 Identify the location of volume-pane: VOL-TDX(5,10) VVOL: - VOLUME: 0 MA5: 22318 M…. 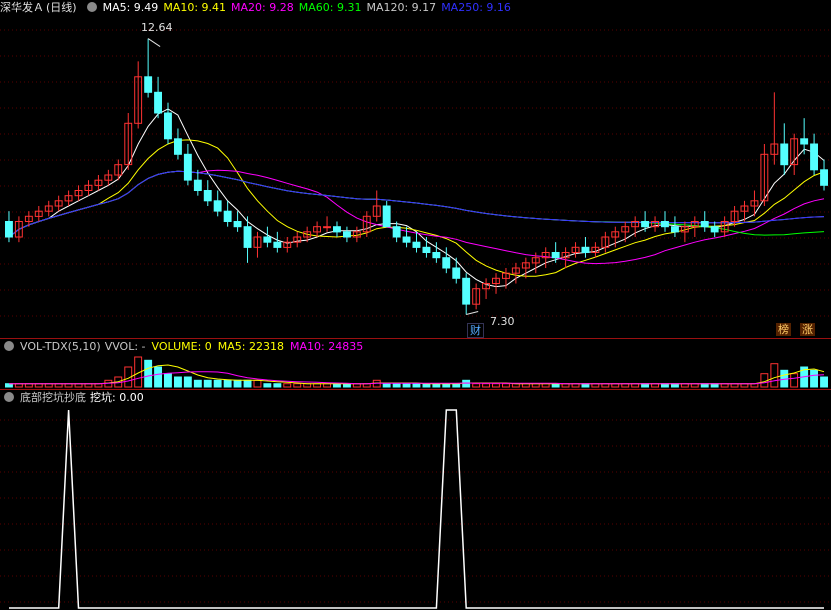
(415, 364).